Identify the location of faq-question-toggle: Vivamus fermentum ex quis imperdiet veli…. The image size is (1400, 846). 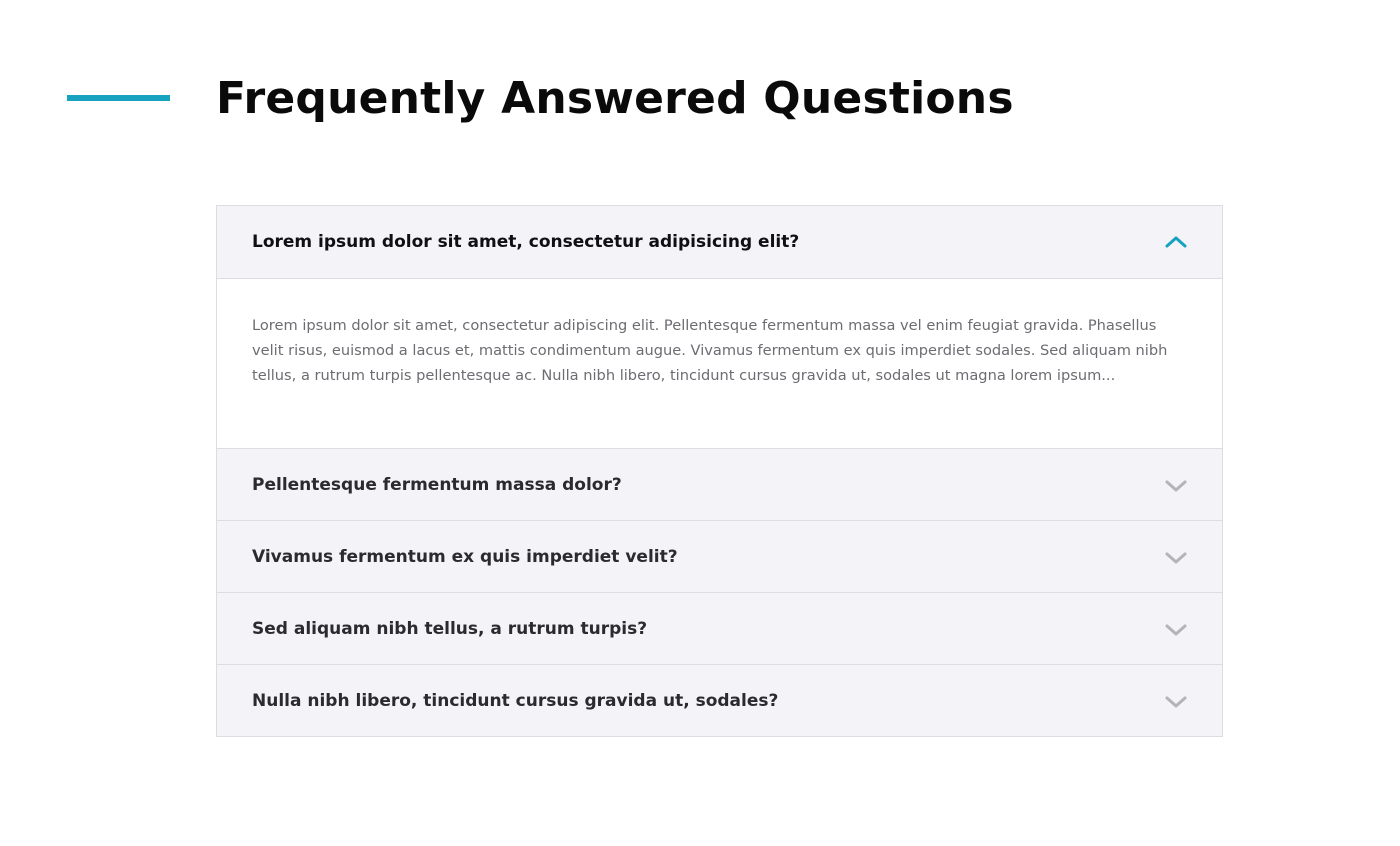
(719, 556).